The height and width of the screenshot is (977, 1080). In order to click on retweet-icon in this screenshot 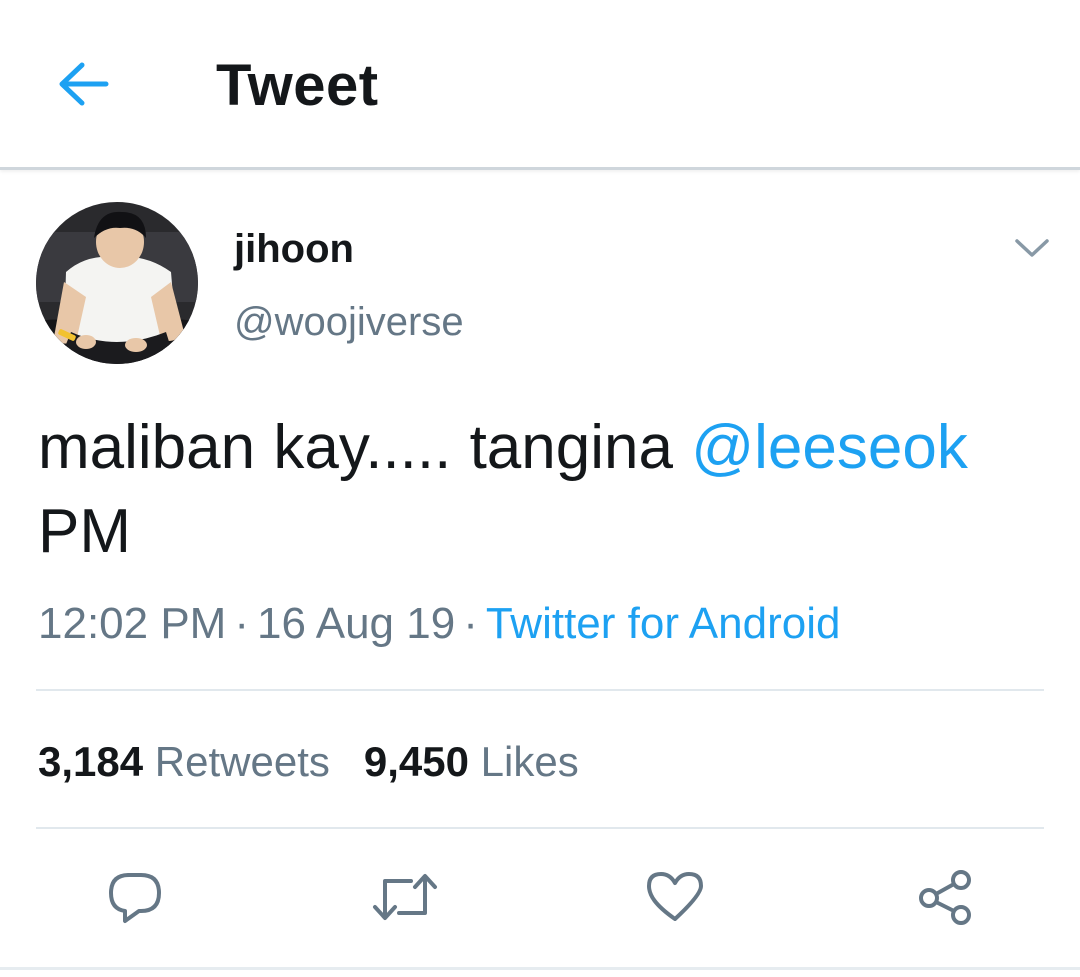, I will do `click(405, 897)`.